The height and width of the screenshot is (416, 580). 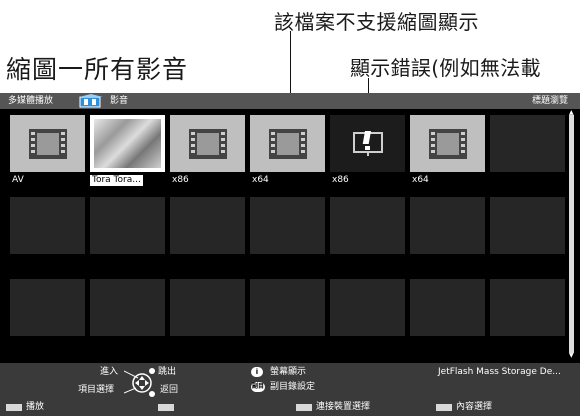 I want to click on annotation-thumbnail-all-media: 縮圖一所有影音, so click(x=97, y=69).